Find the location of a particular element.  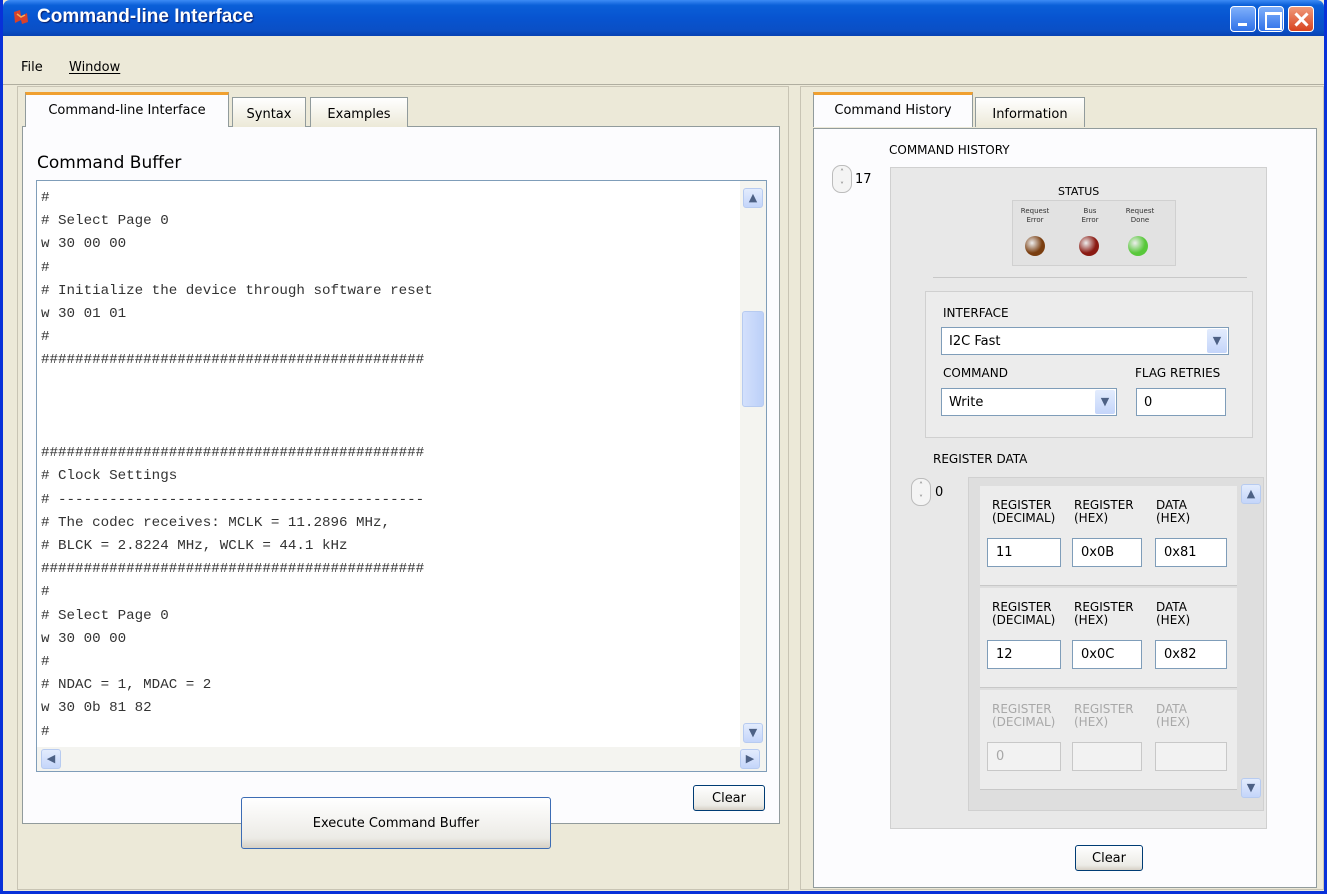

vertical-scrollbar: ▲ ▼ is located at coordinates (753, 464).